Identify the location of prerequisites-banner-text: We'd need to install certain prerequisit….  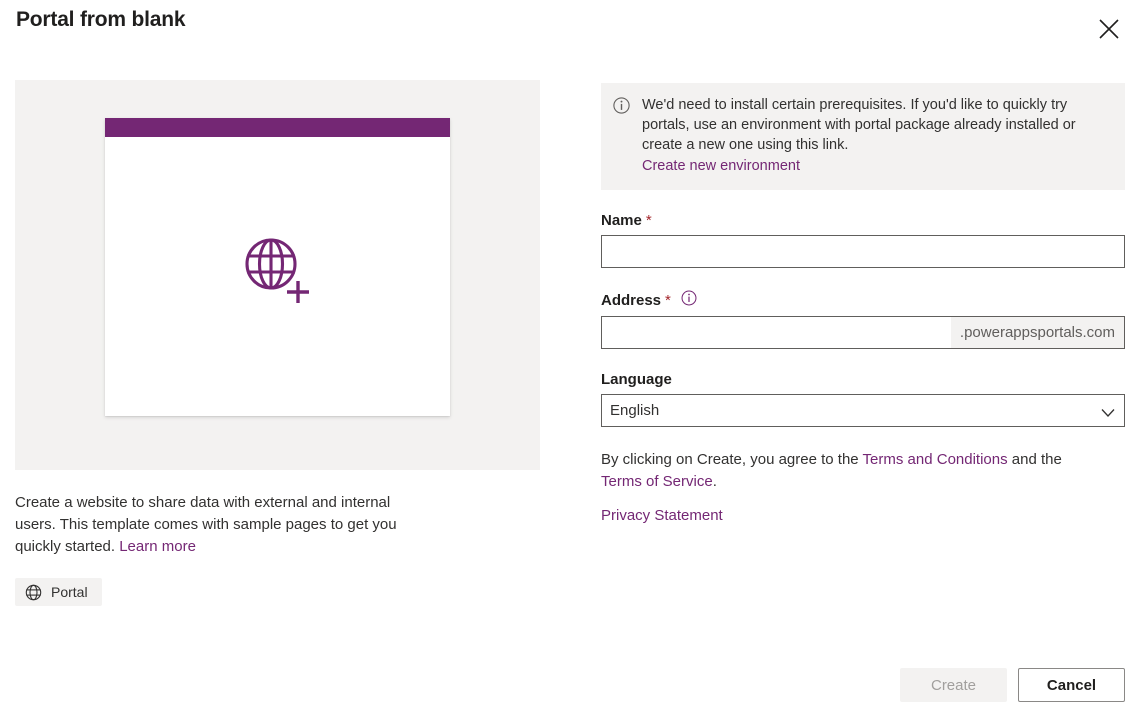
(876, 135).